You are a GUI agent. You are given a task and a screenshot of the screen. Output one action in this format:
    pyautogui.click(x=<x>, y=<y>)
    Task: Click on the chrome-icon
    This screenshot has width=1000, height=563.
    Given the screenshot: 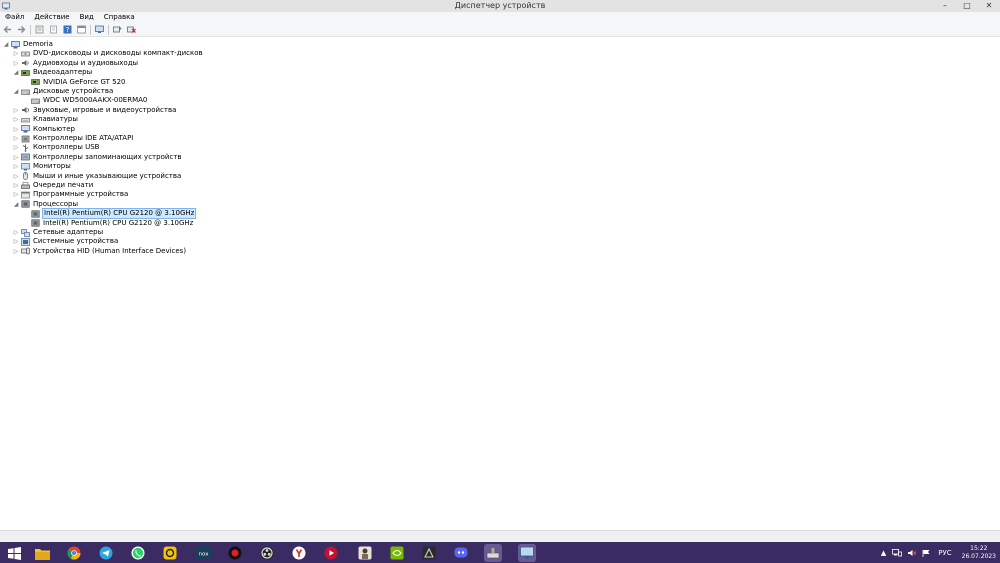 What is the action you would take?
    pyautogui.click(x=74, y=553)
    